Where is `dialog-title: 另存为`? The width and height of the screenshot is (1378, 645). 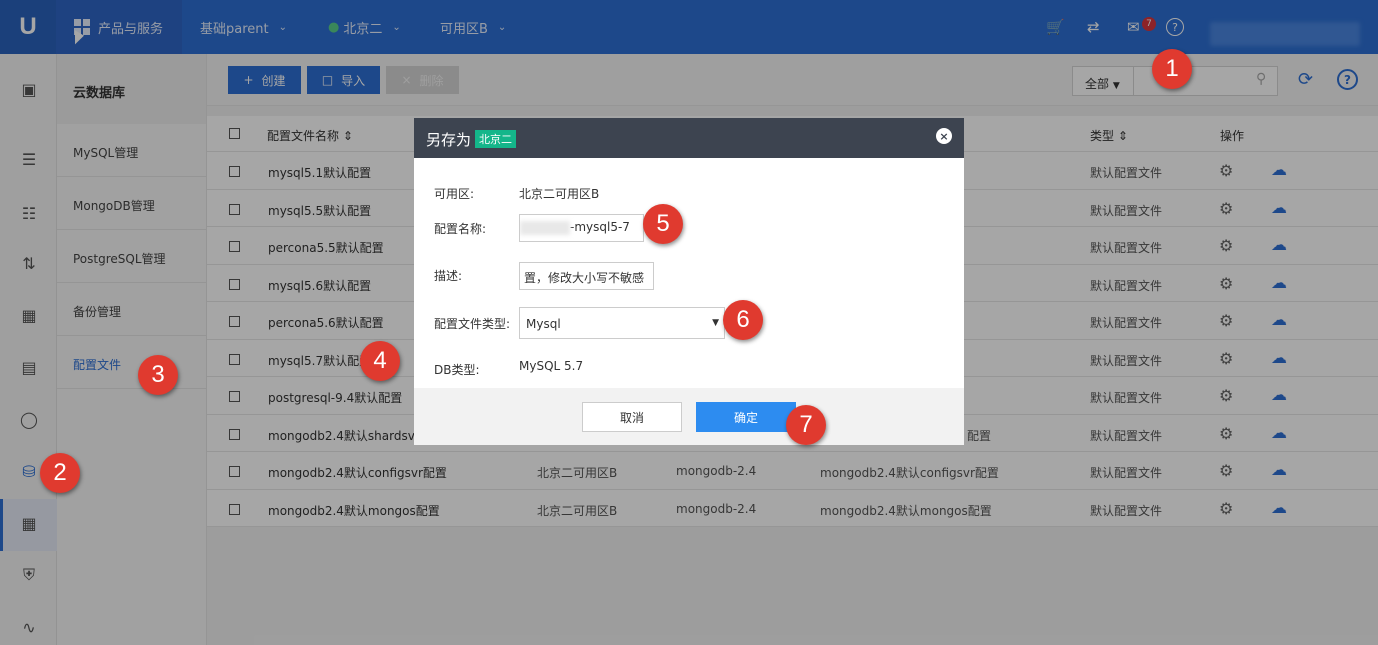 dialog-title: 另存为 is located at coordinates (449, 140).